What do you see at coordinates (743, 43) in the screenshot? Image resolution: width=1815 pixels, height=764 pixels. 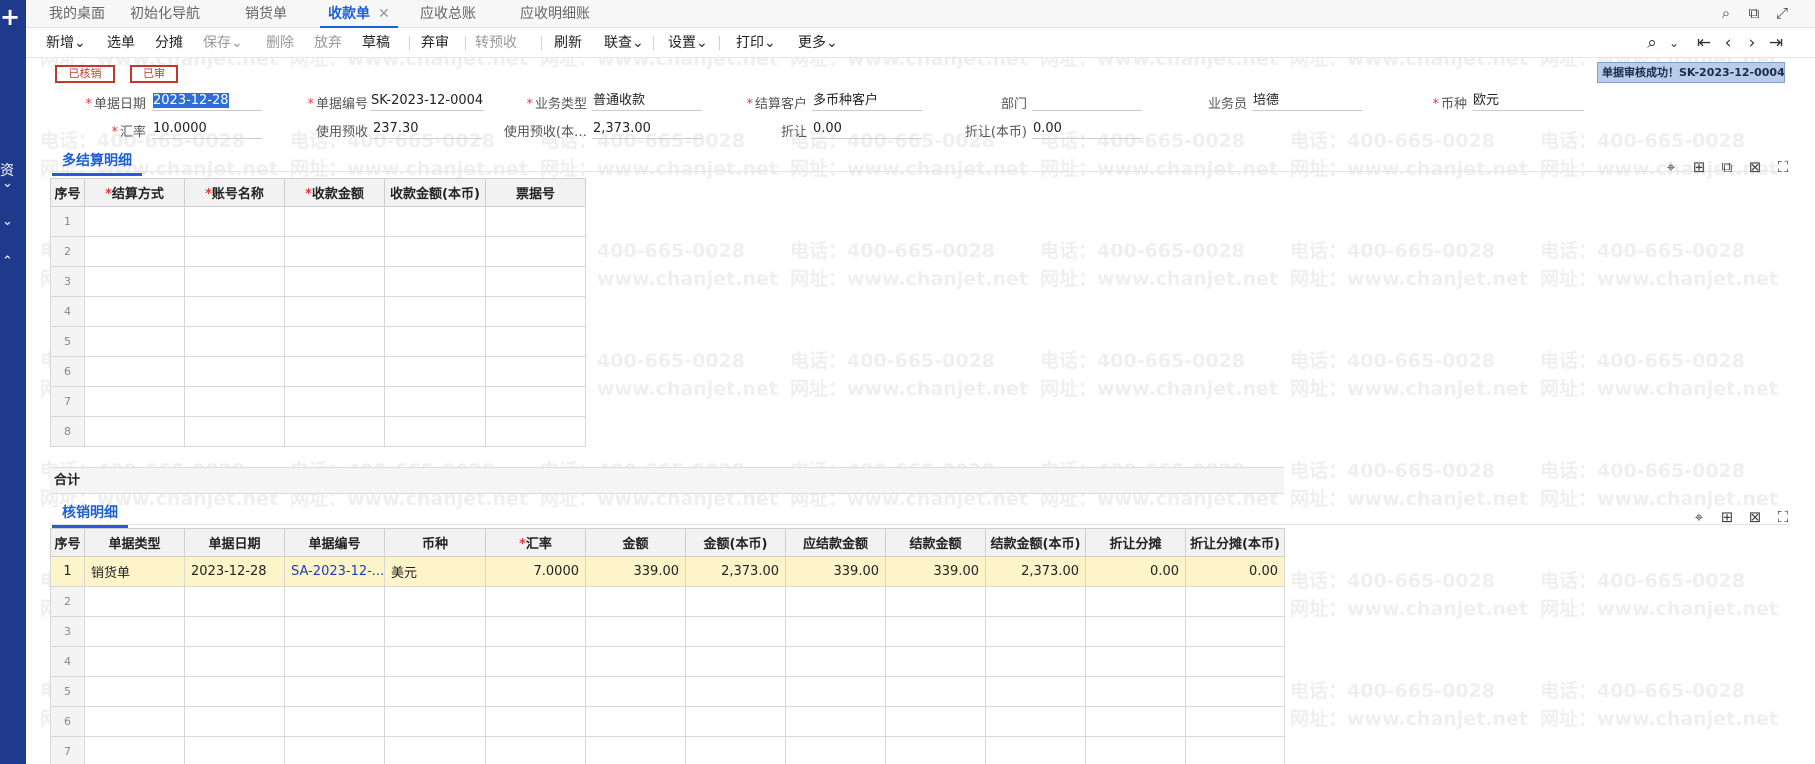 I see `print-button: 打印⌄` at bounding box center [743, 43].